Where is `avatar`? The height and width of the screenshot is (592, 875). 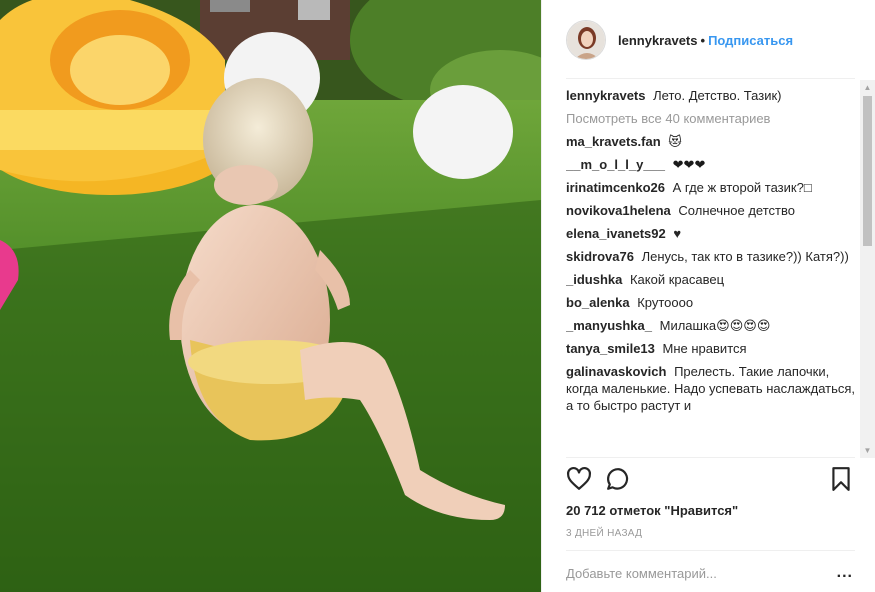
avatar is located at coordinates (586, 40).